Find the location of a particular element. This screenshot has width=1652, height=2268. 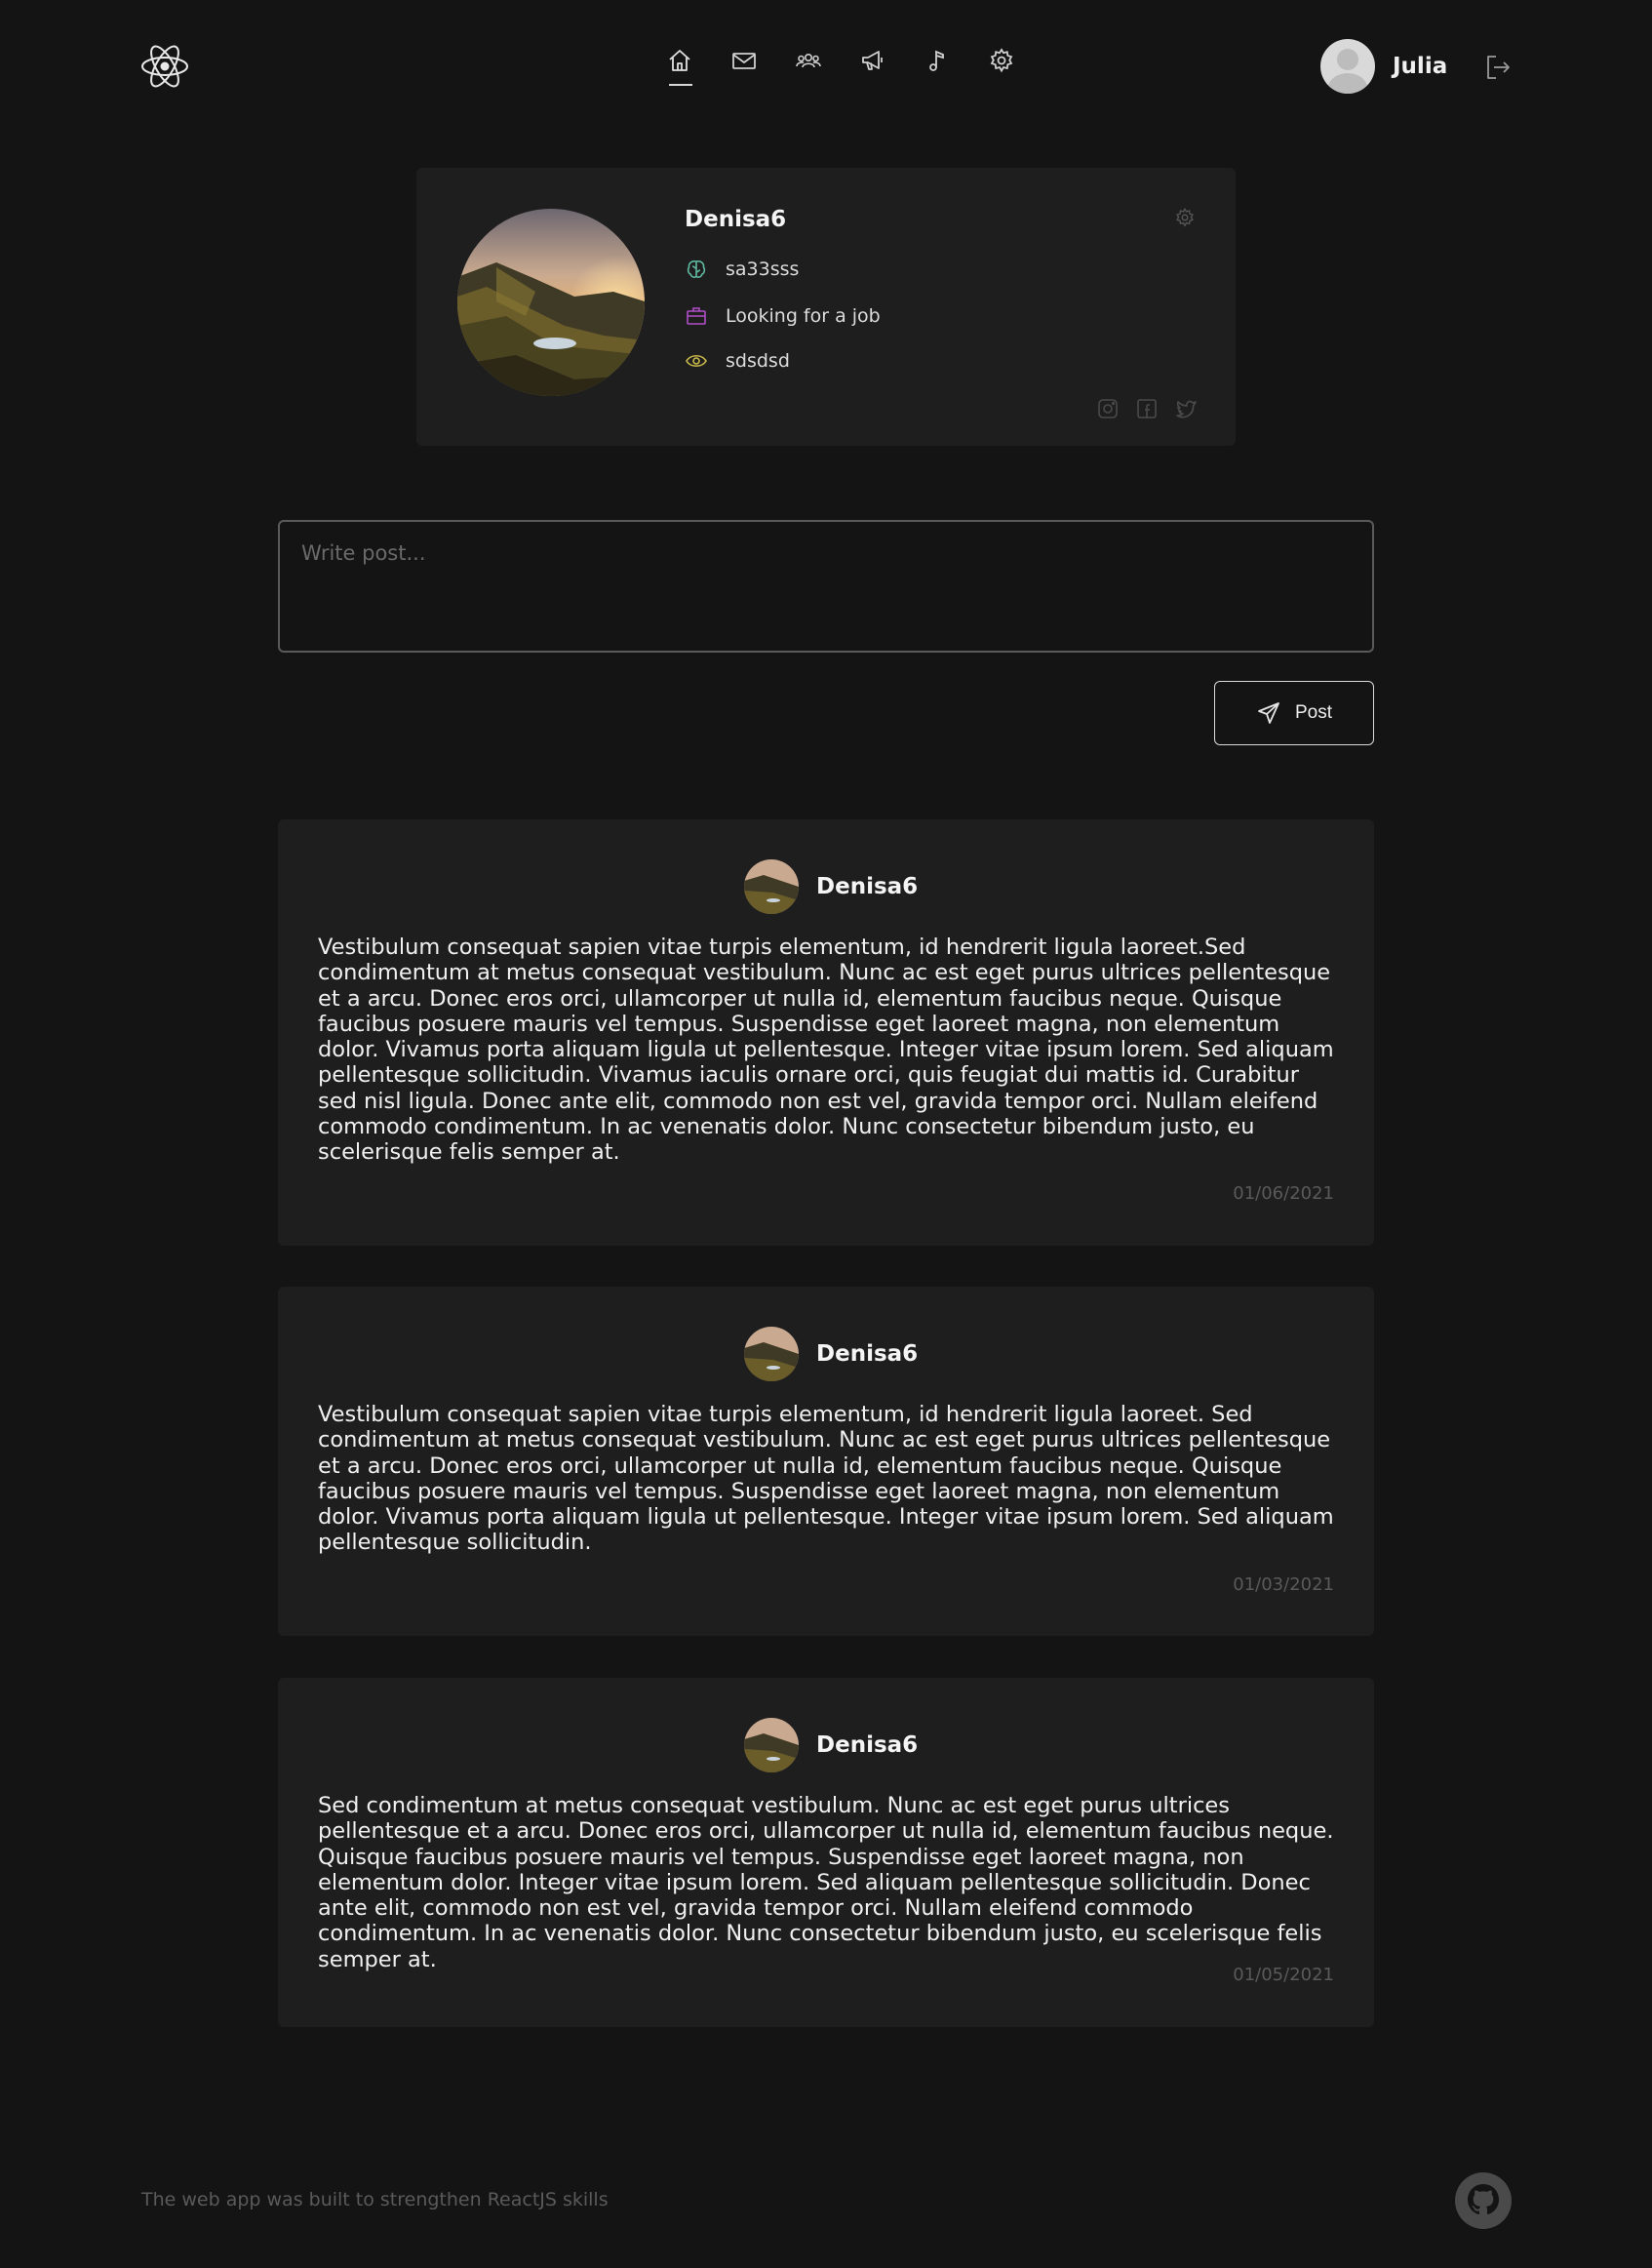

profile-about-row: sa33sss is located at coordinates (742, 269).